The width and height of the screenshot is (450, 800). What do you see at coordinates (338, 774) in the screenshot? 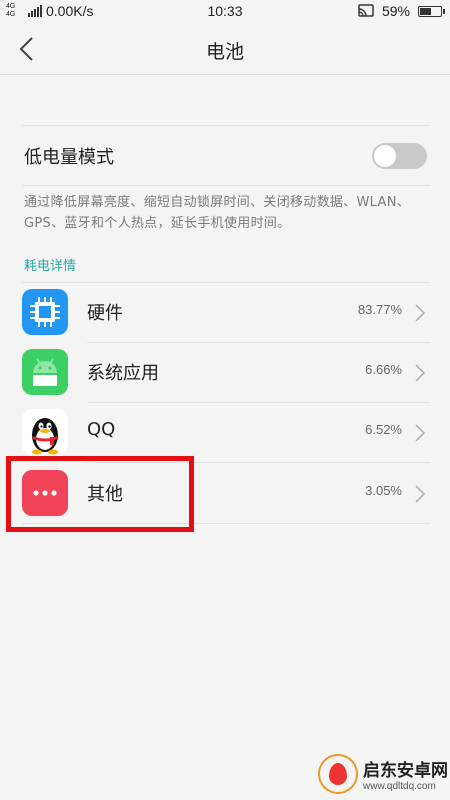
I see `watermark-logo-icon` at bounding box center [338, 774].